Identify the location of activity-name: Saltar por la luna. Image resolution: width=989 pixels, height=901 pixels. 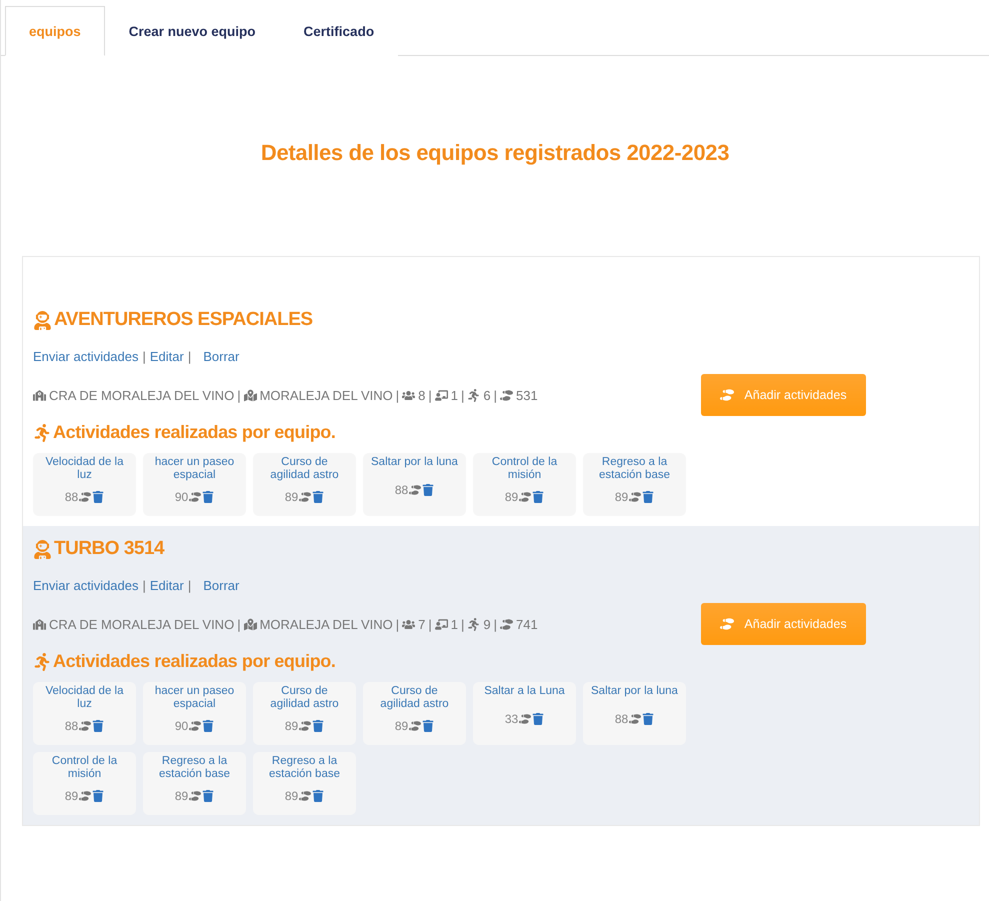
(414, 462).